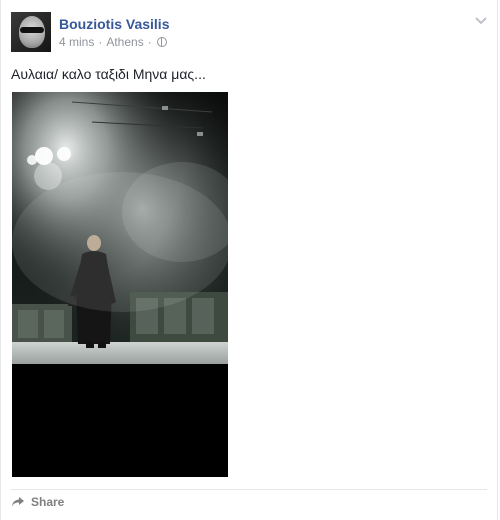  Describe the element at coordinates (114, 24) in the screenshot. I see `author-name: Bouziotis Vasilis` at that location.